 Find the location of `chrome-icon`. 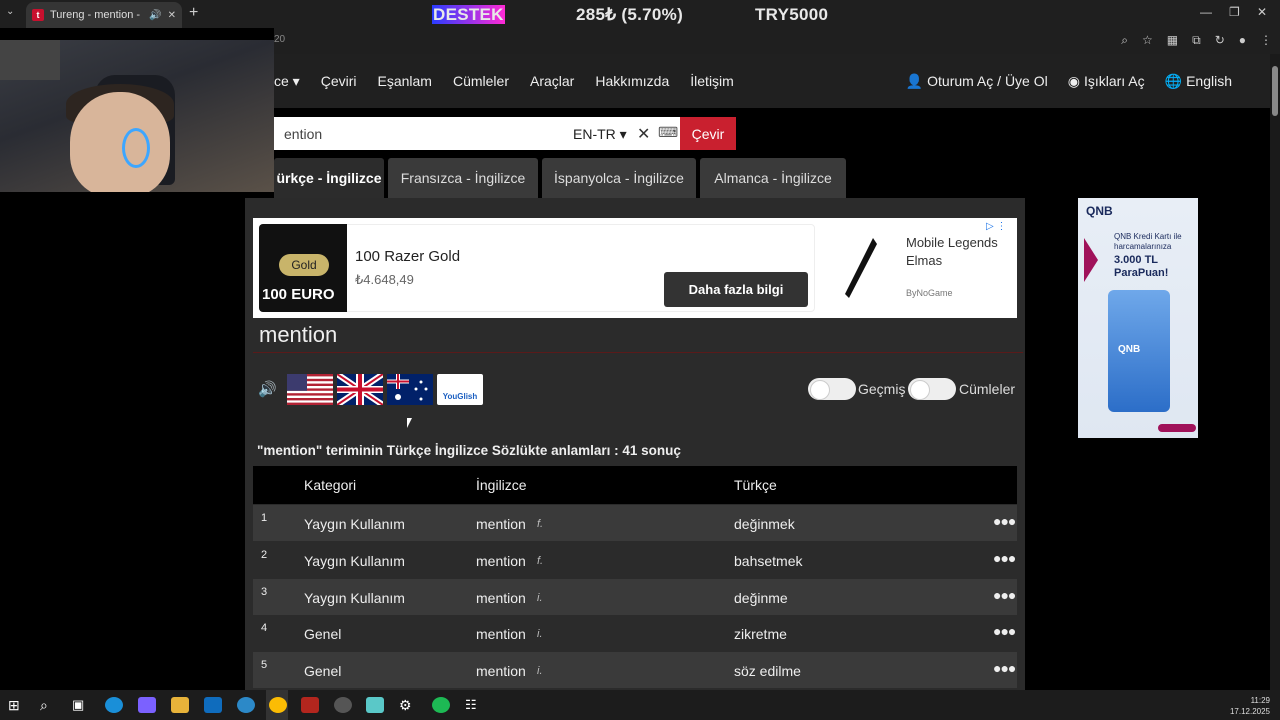

chrome-icon is located at coordinates (278, 705).